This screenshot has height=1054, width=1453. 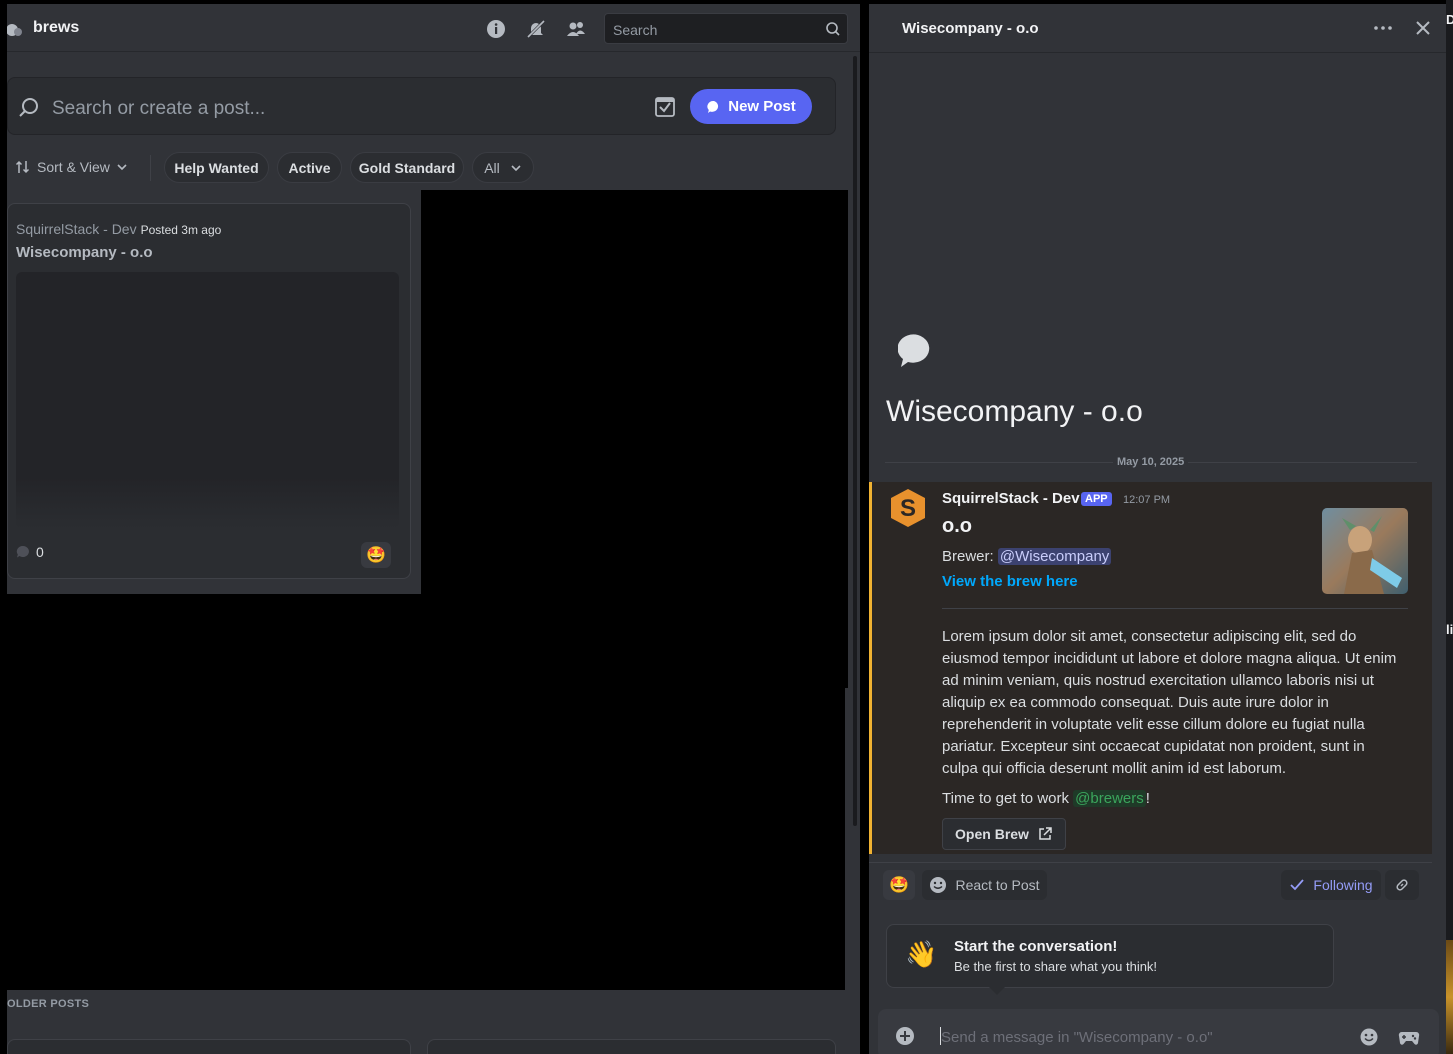 What do you see at coordinates (1147, 500) in the screenshot?
I see `message-time: 12:07 PM` at bounding box center [1147, 500].